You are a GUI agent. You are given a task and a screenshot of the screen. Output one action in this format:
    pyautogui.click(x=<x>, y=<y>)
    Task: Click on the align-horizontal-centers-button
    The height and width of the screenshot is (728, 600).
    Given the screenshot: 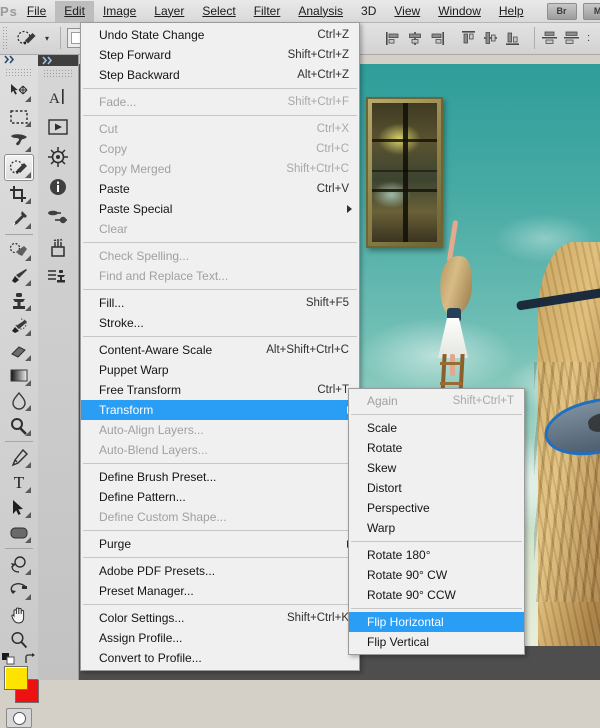 What is the action you would take?
    pyautogui.click(x=415, y=38)
    